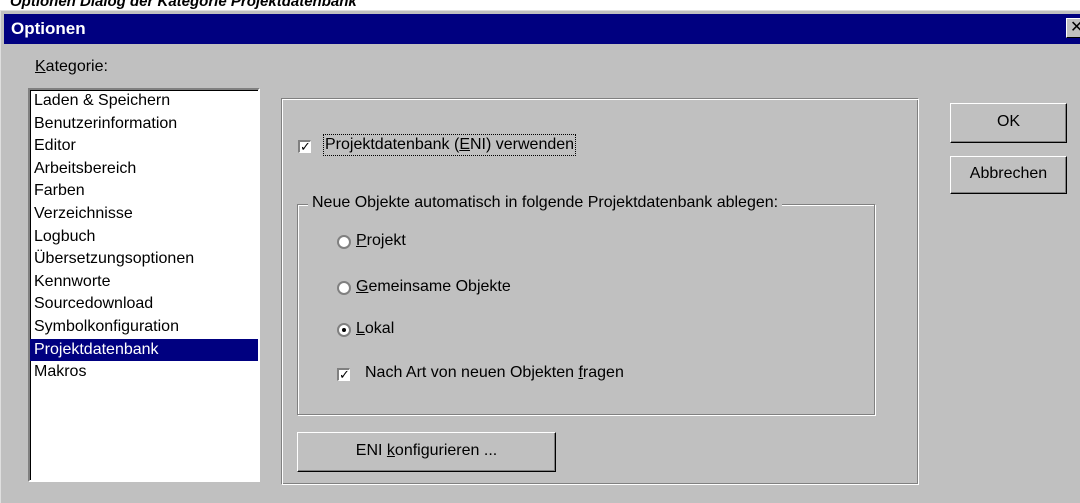 The width and height of the screenshot is (1080, 503). Describe the element at coordinates (449, 145) in the screenshot. I see `eni-checkbox-label: Projektdatenbank (ENI) verwenden` at that location.